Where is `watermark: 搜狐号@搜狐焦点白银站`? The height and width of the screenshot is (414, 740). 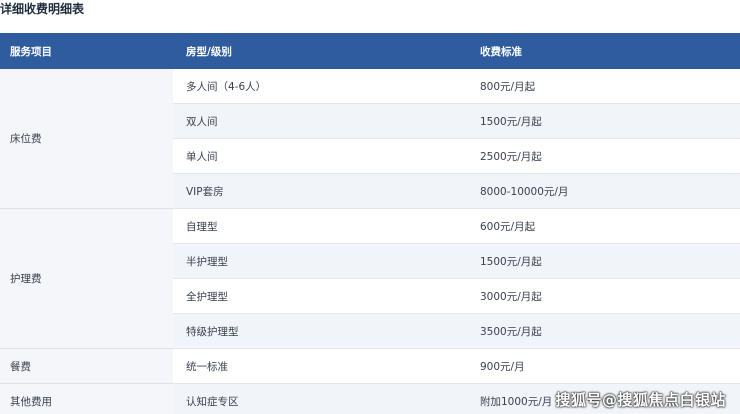
watermark: 搜狐号@搜狐焦点白银站 is located at coordinates (640, 400).